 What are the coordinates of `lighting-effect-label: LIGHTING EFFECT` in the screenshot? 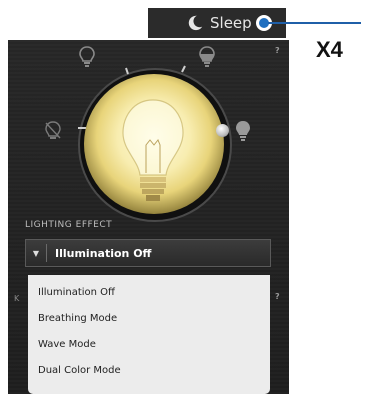 It's located at (69, 225).